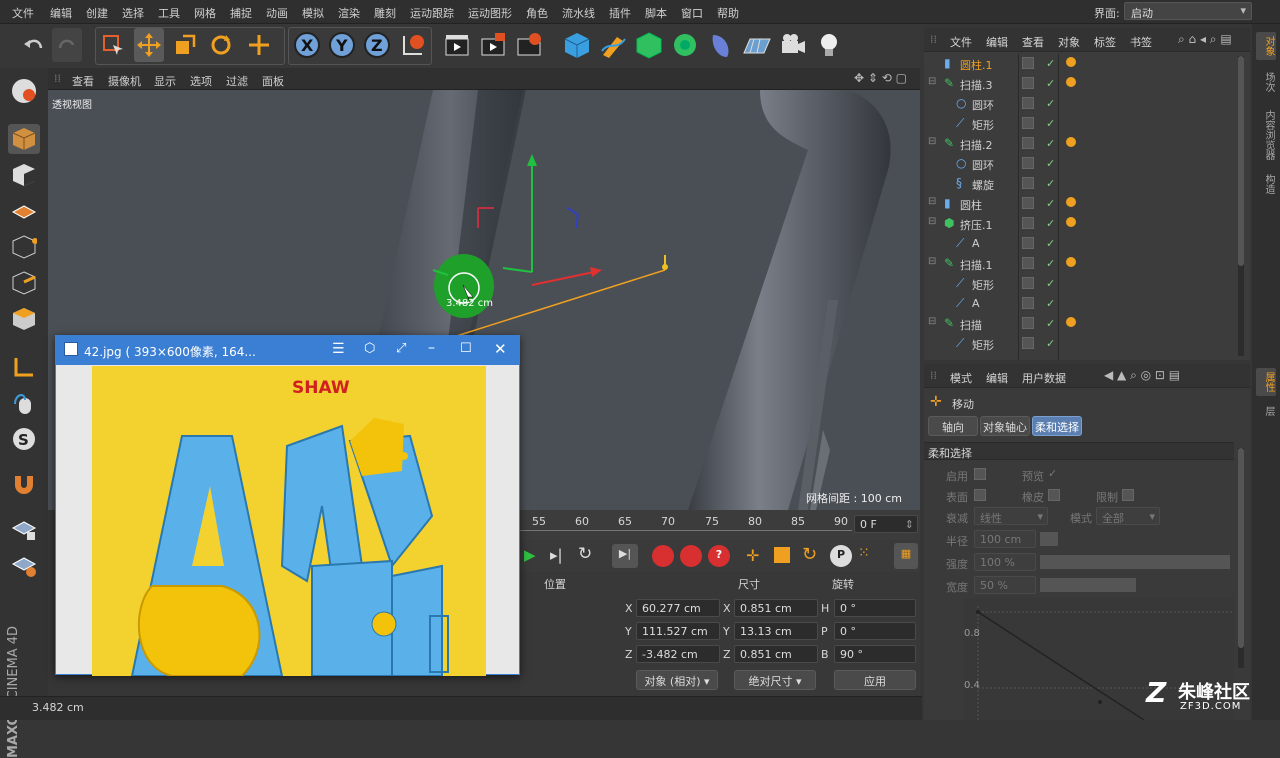 The image size is (1280, 758). Describe the element at coordinates (431, 348) in the screenshot. I see `minimize-icon: –` at that location.